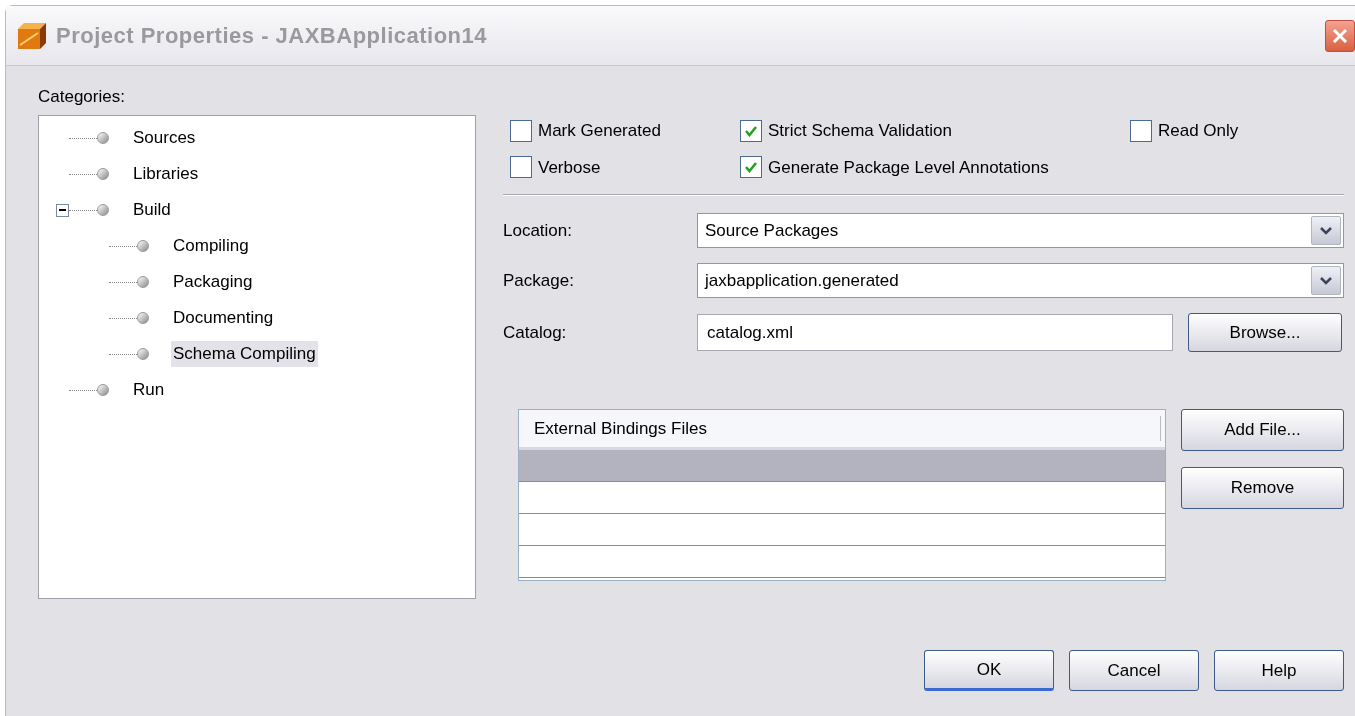  What do you see at coordinates (1198, 131) in the screenshot?
I see `checkbox-label: Read Only` at bounding box center [1198, 131].